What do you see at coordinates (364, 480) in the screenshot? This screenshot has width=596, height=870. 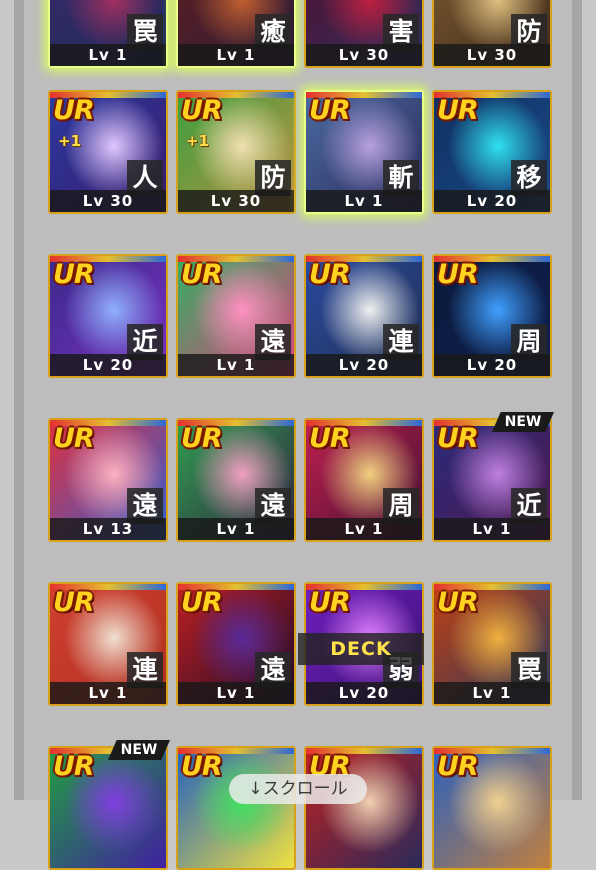 I see `unit-card: UR 周 Lv 1` at bounding box center [364, 480].